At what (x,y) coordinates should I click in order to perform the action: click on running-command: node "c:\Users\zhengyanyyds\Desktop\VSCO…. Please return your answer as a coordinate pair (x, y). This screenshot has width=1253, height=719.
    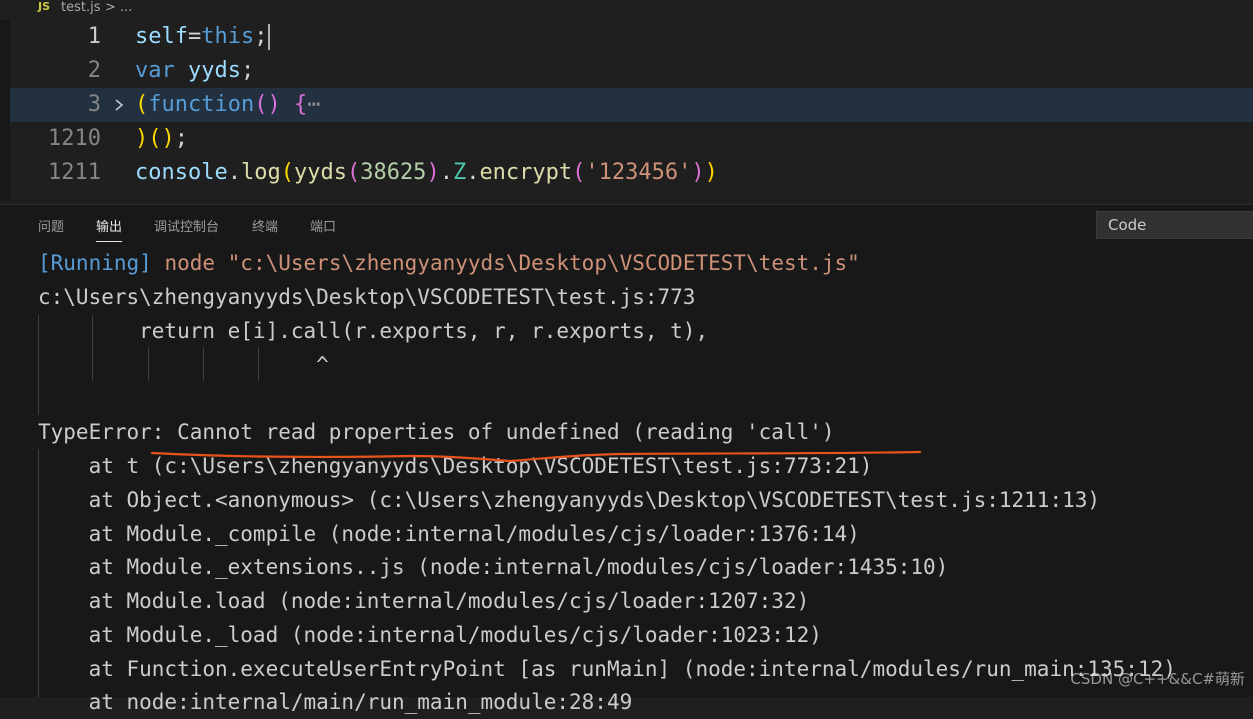
    Looking at the image, I should click on (512, 263).